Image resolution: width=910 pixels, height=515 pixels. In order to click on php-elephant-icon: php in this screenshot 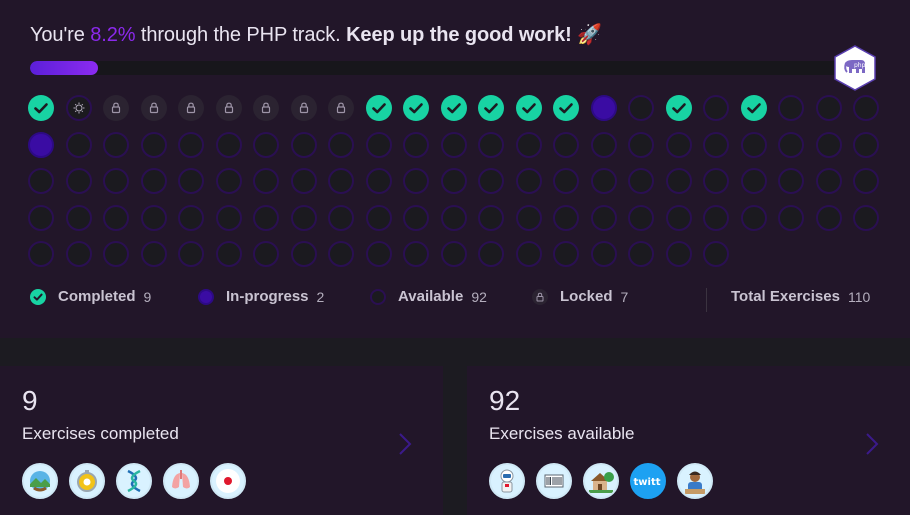, I will do `click(855, 68)`.